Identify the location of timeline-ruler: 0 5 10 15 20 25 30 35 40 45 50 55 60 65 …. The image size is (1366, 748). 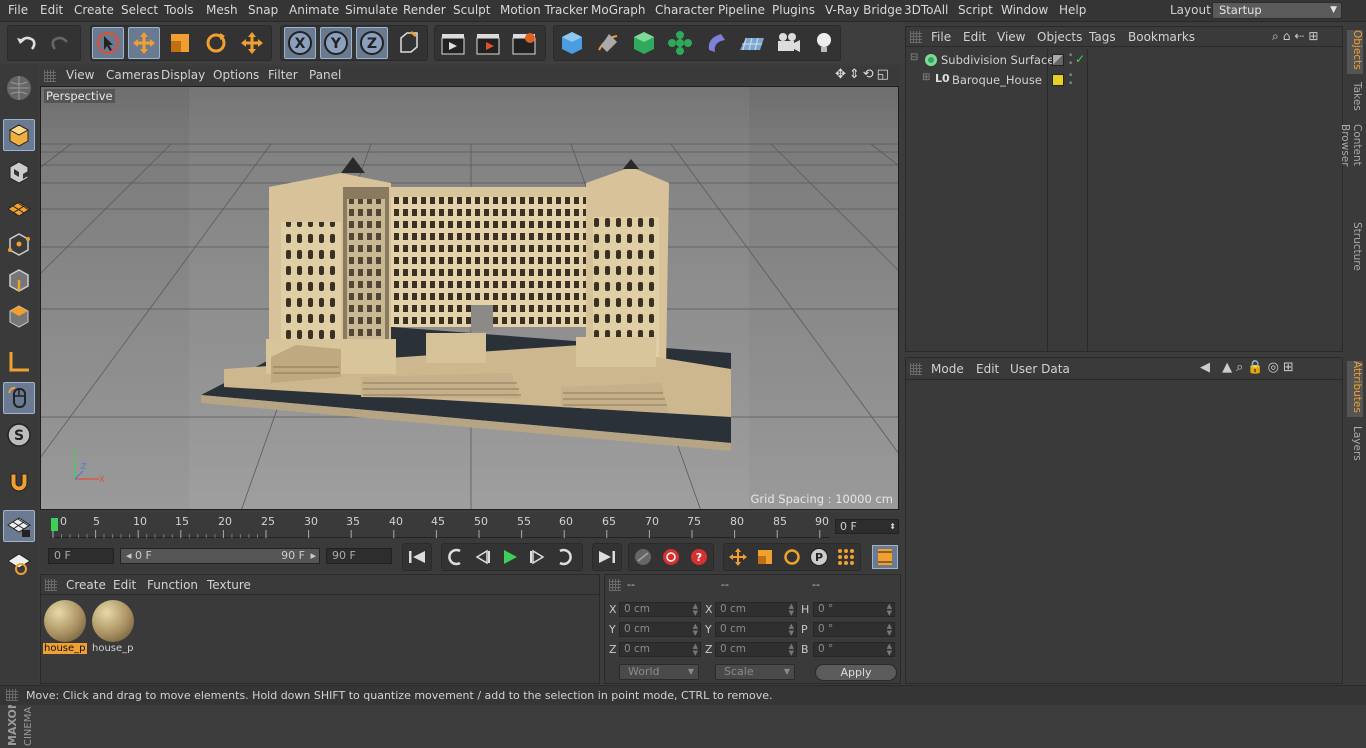
(470, 527).